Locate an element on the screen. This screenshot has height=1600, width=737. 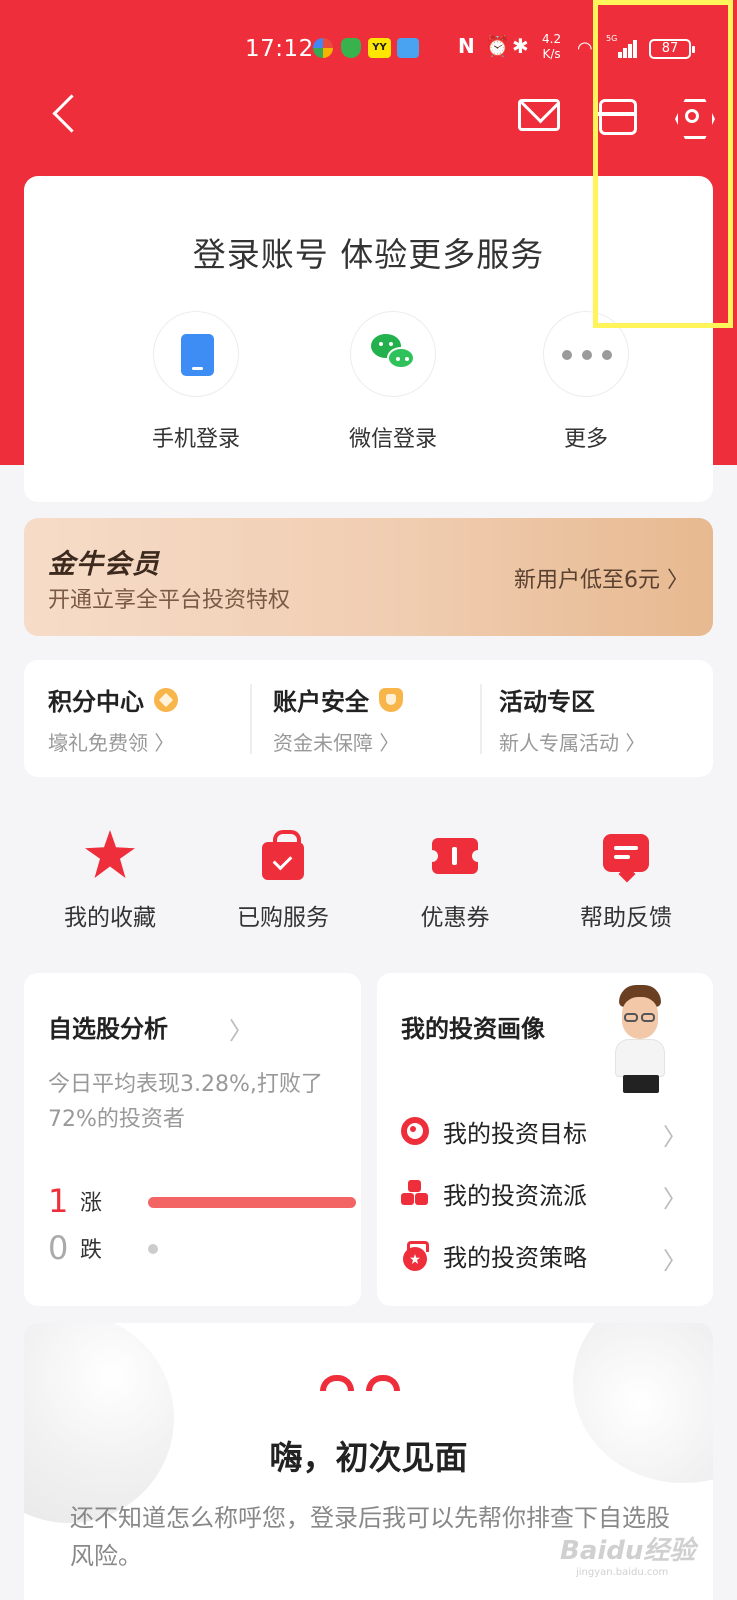
phone-login-circle is located at coordinates (196, 354).